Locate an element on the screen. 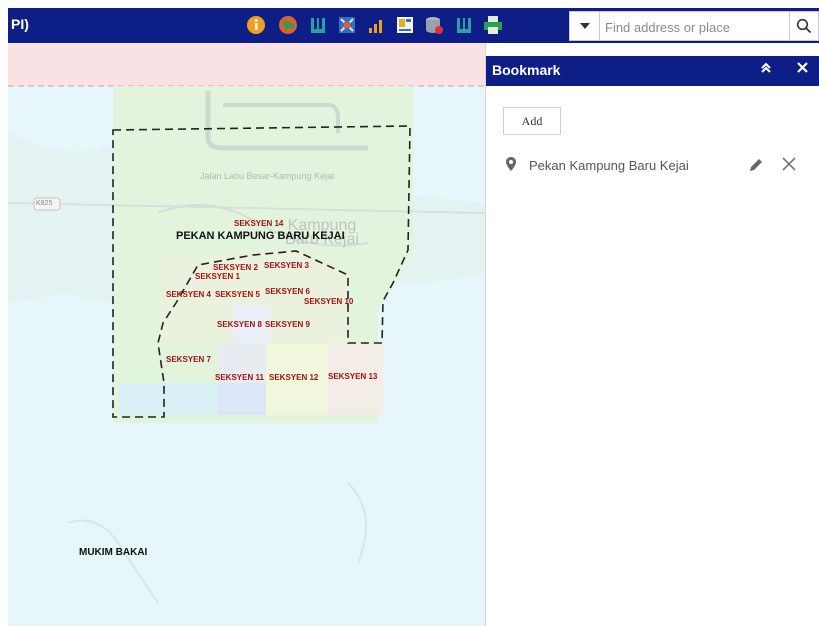 The height and width of the screenshot is (626, 819). road-label: Jalan Labu Besar-Kampung Kejai is located at coordinates (267, 176).